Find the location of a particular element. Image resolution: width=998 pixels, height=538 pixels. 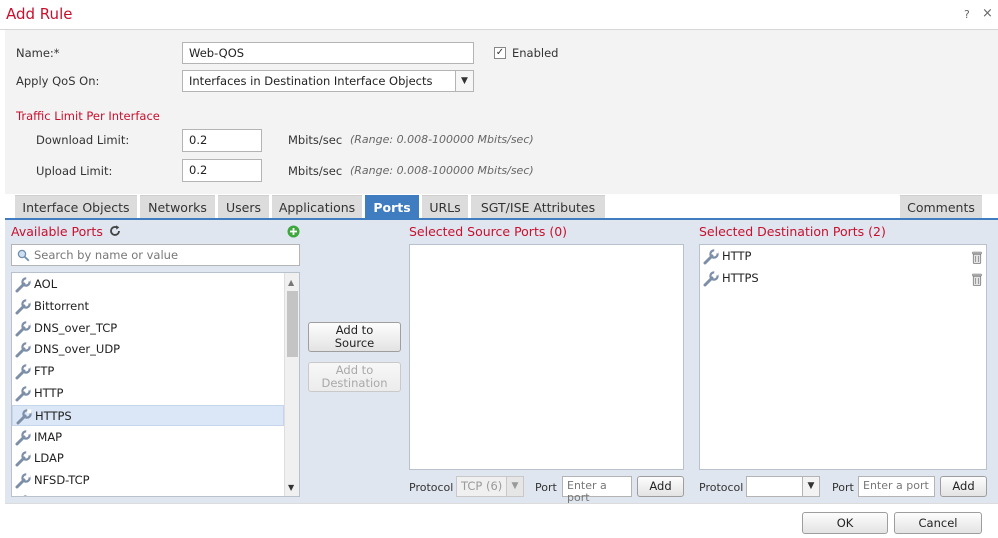

upload-unit: Mbits/sec is located at coordinates (315, 171).